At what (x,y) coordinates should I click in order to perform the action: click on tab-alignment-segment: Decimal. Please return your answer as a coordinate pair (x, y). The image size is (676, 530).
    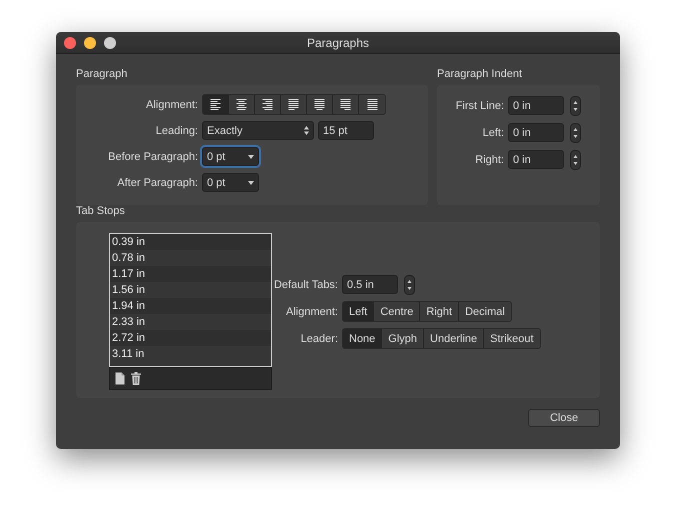
    Looking at the image, I should click on (485, 311).